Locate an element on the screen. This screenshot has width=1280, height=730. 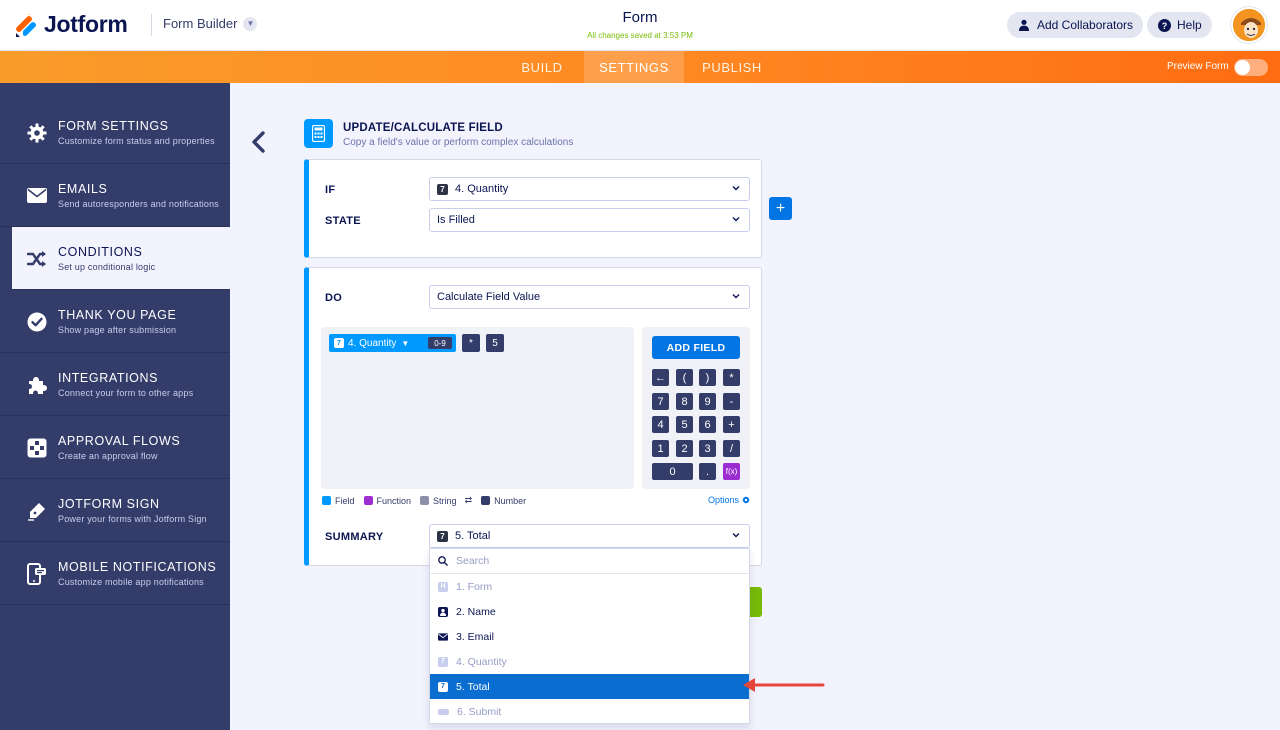
help-icon: ? is located at coordinates (1164, 25).